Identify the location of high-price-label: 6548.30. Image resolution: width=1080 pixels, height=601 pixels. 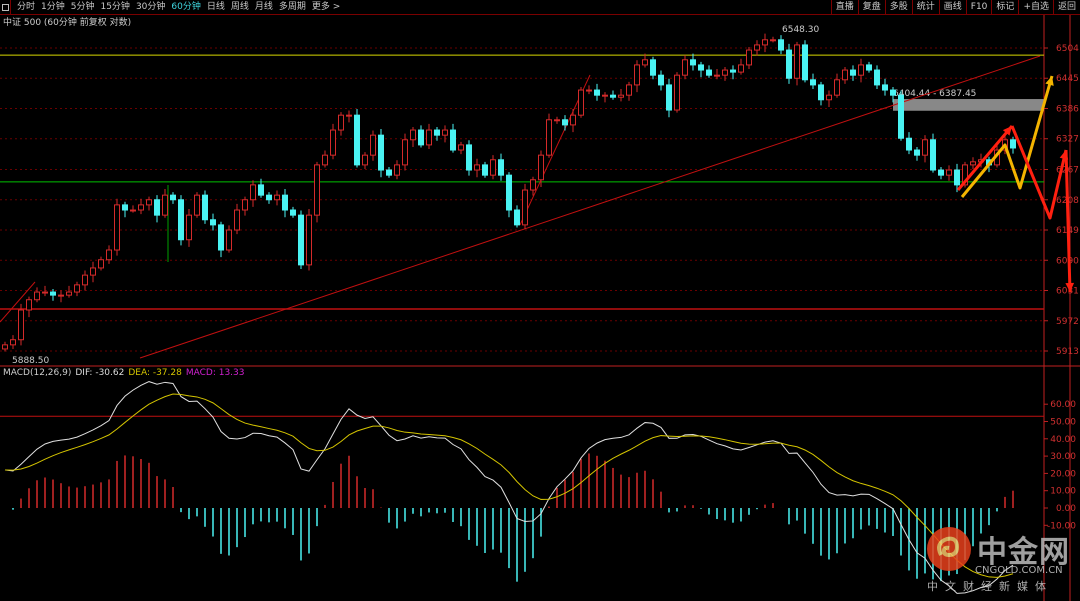
(800, 30).